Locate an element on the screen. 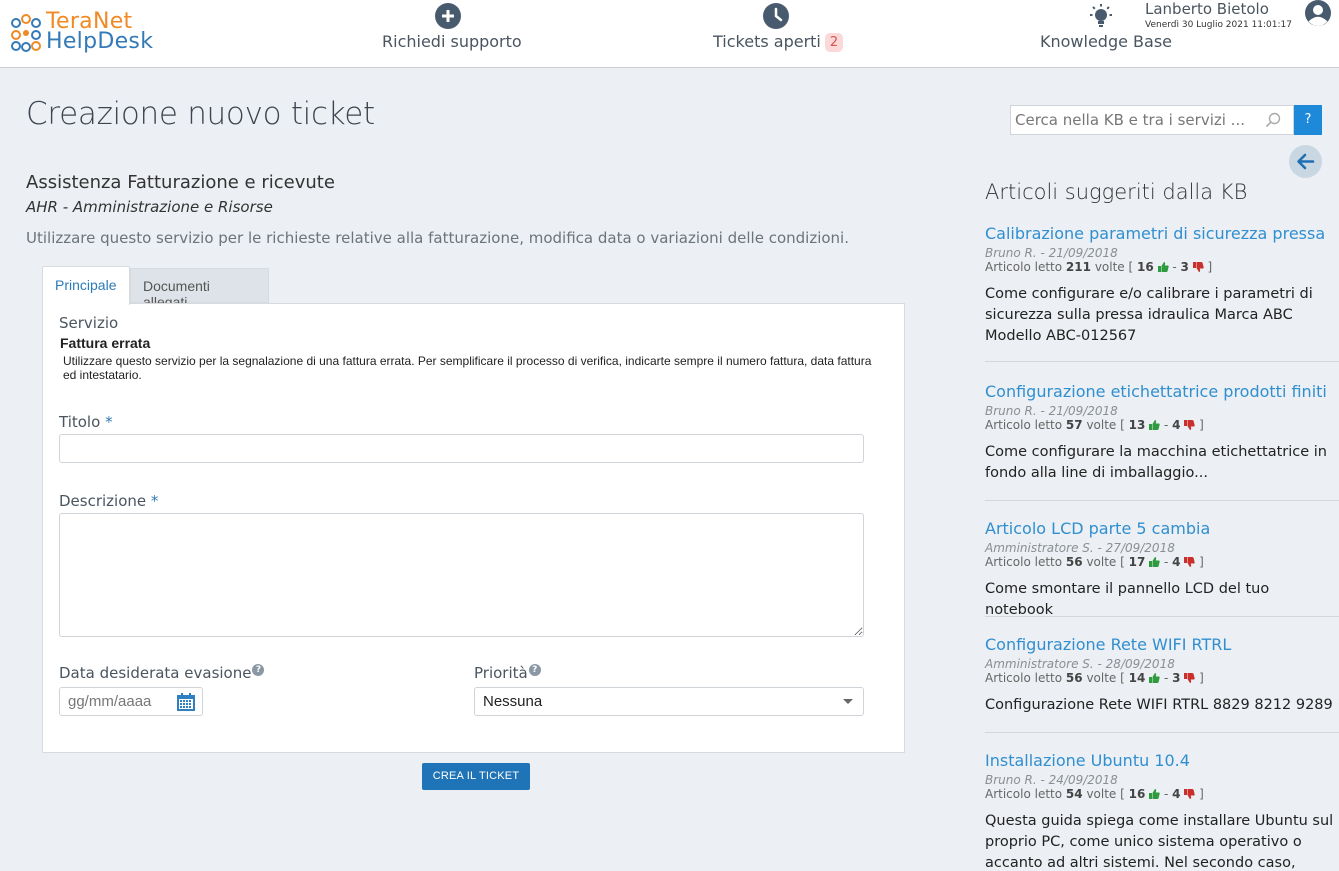  read-count: 54 is located at coordinates (1074, 794).